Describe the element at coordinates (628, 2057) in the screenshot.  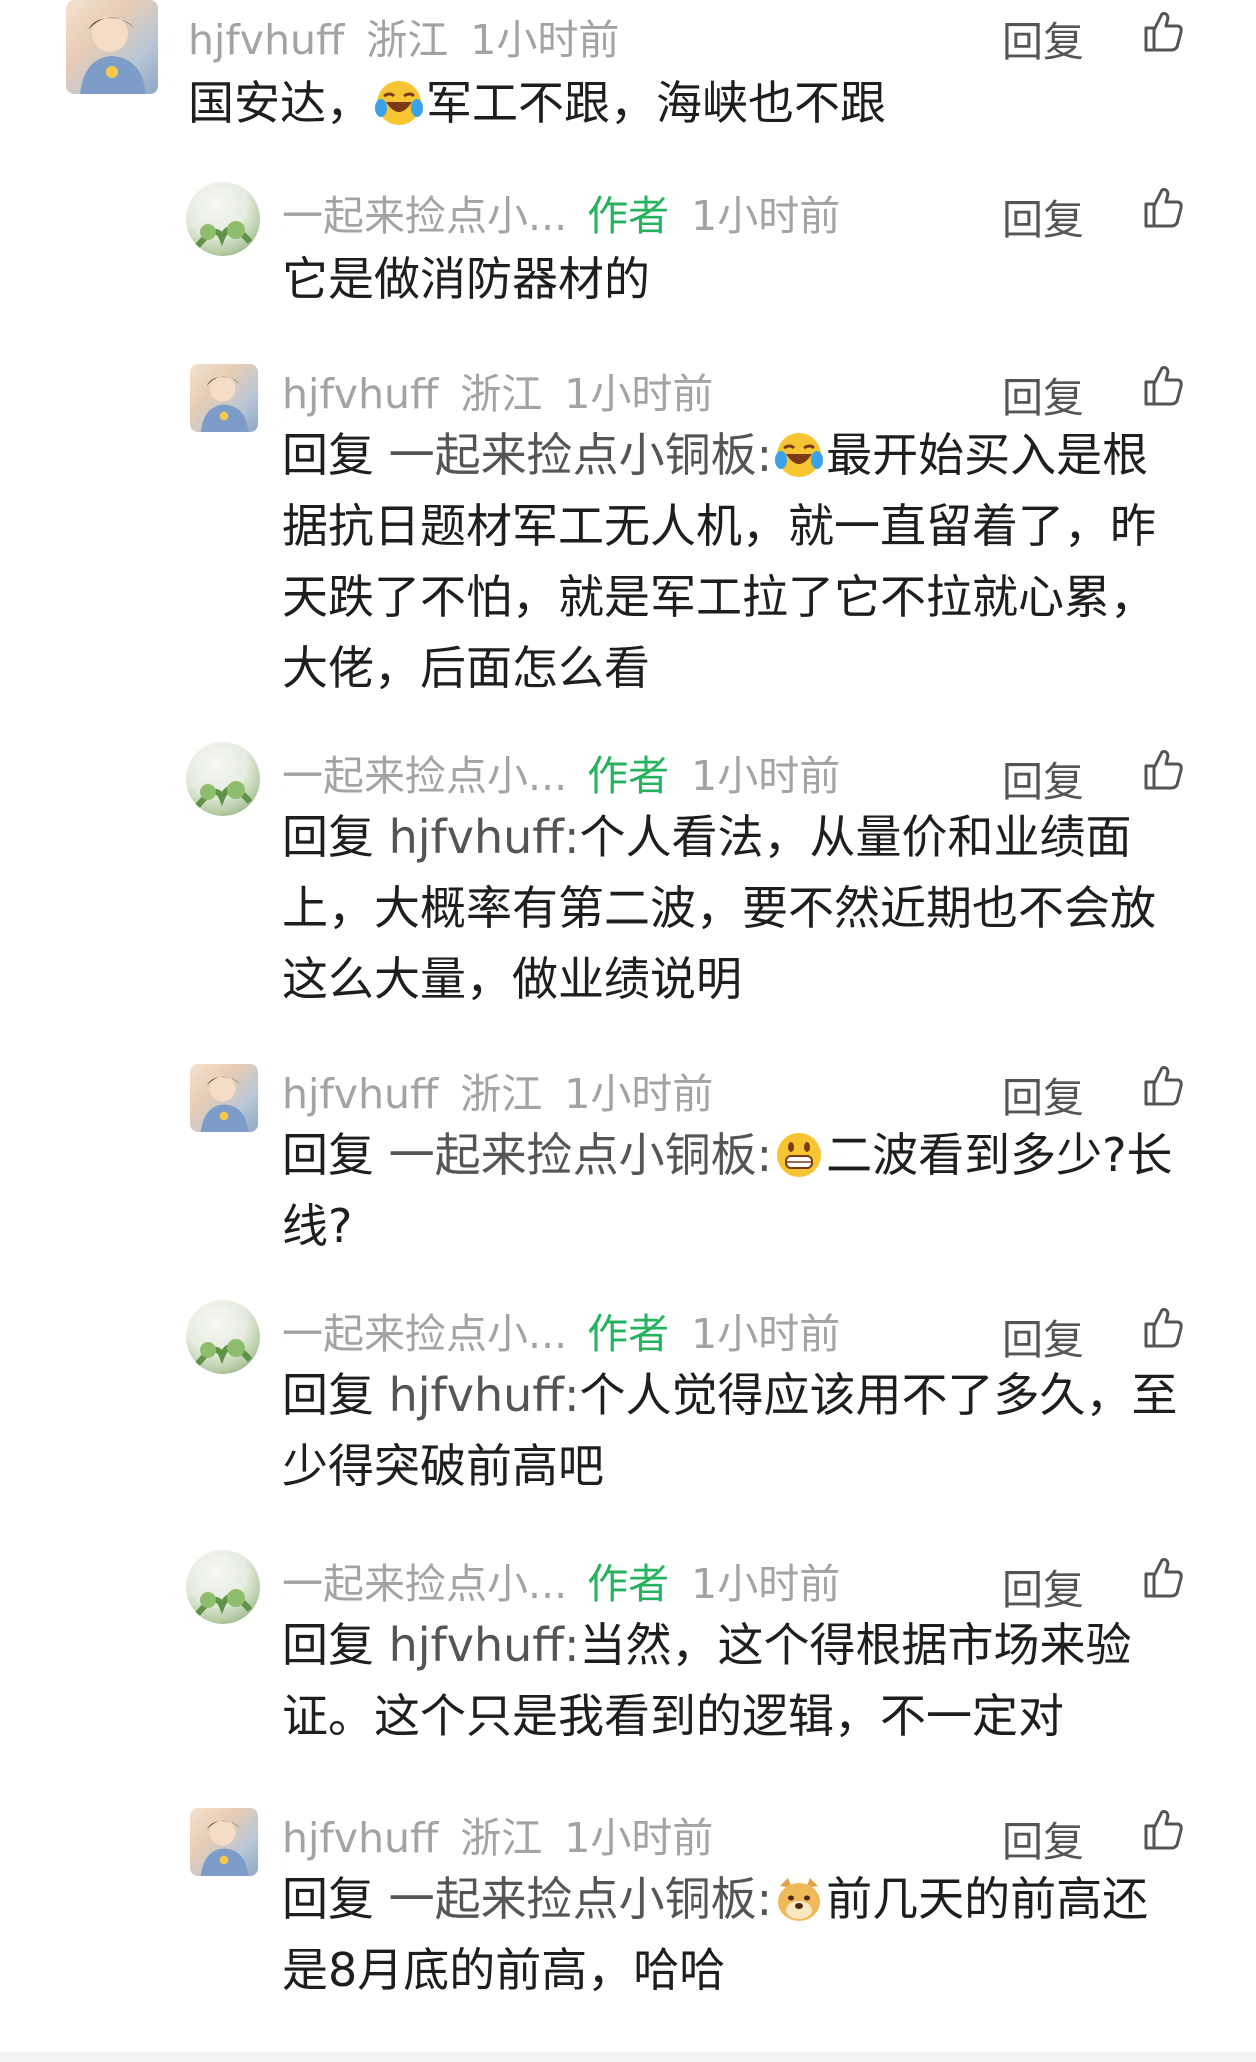
I see `bottom-divider` at that location.